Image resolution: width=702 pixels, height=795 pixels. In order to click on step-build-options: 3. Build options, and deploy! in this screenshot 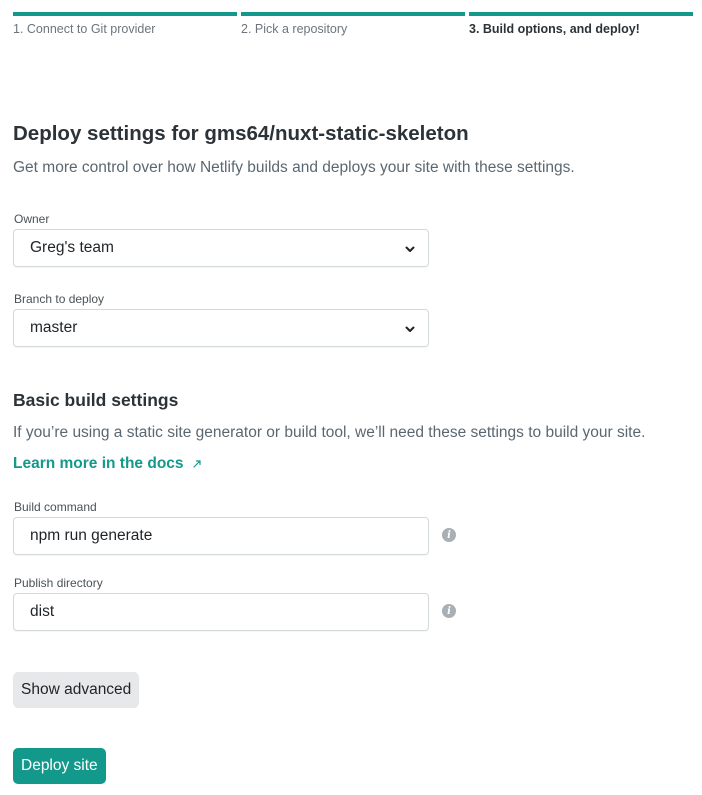, I will do `click(581, 24)`.